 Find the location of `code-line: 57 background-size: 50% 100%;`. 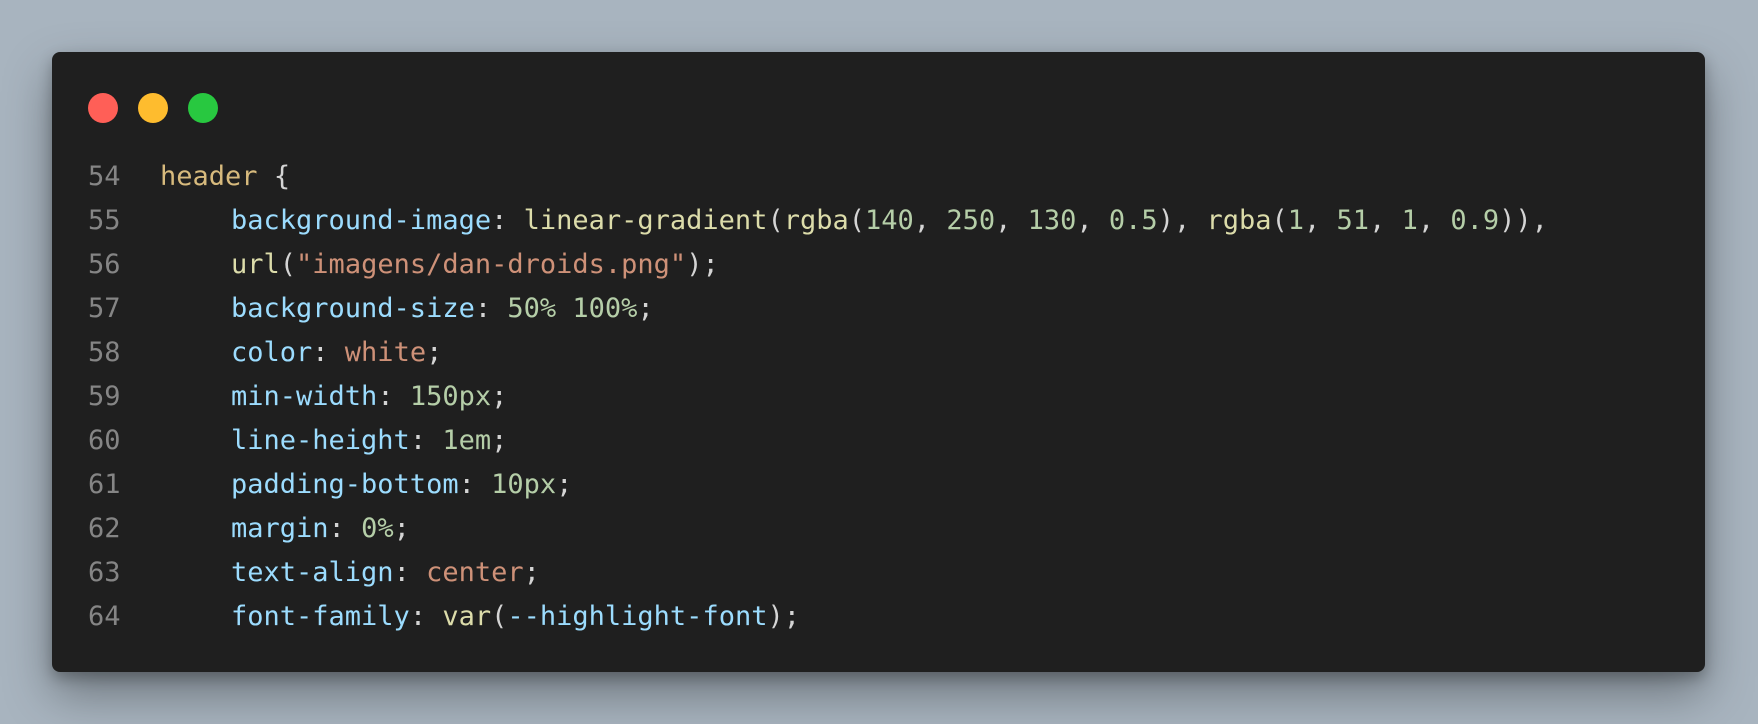

code-line: 57 background-size: 50% 100%; is located at coordinates (878, 309).